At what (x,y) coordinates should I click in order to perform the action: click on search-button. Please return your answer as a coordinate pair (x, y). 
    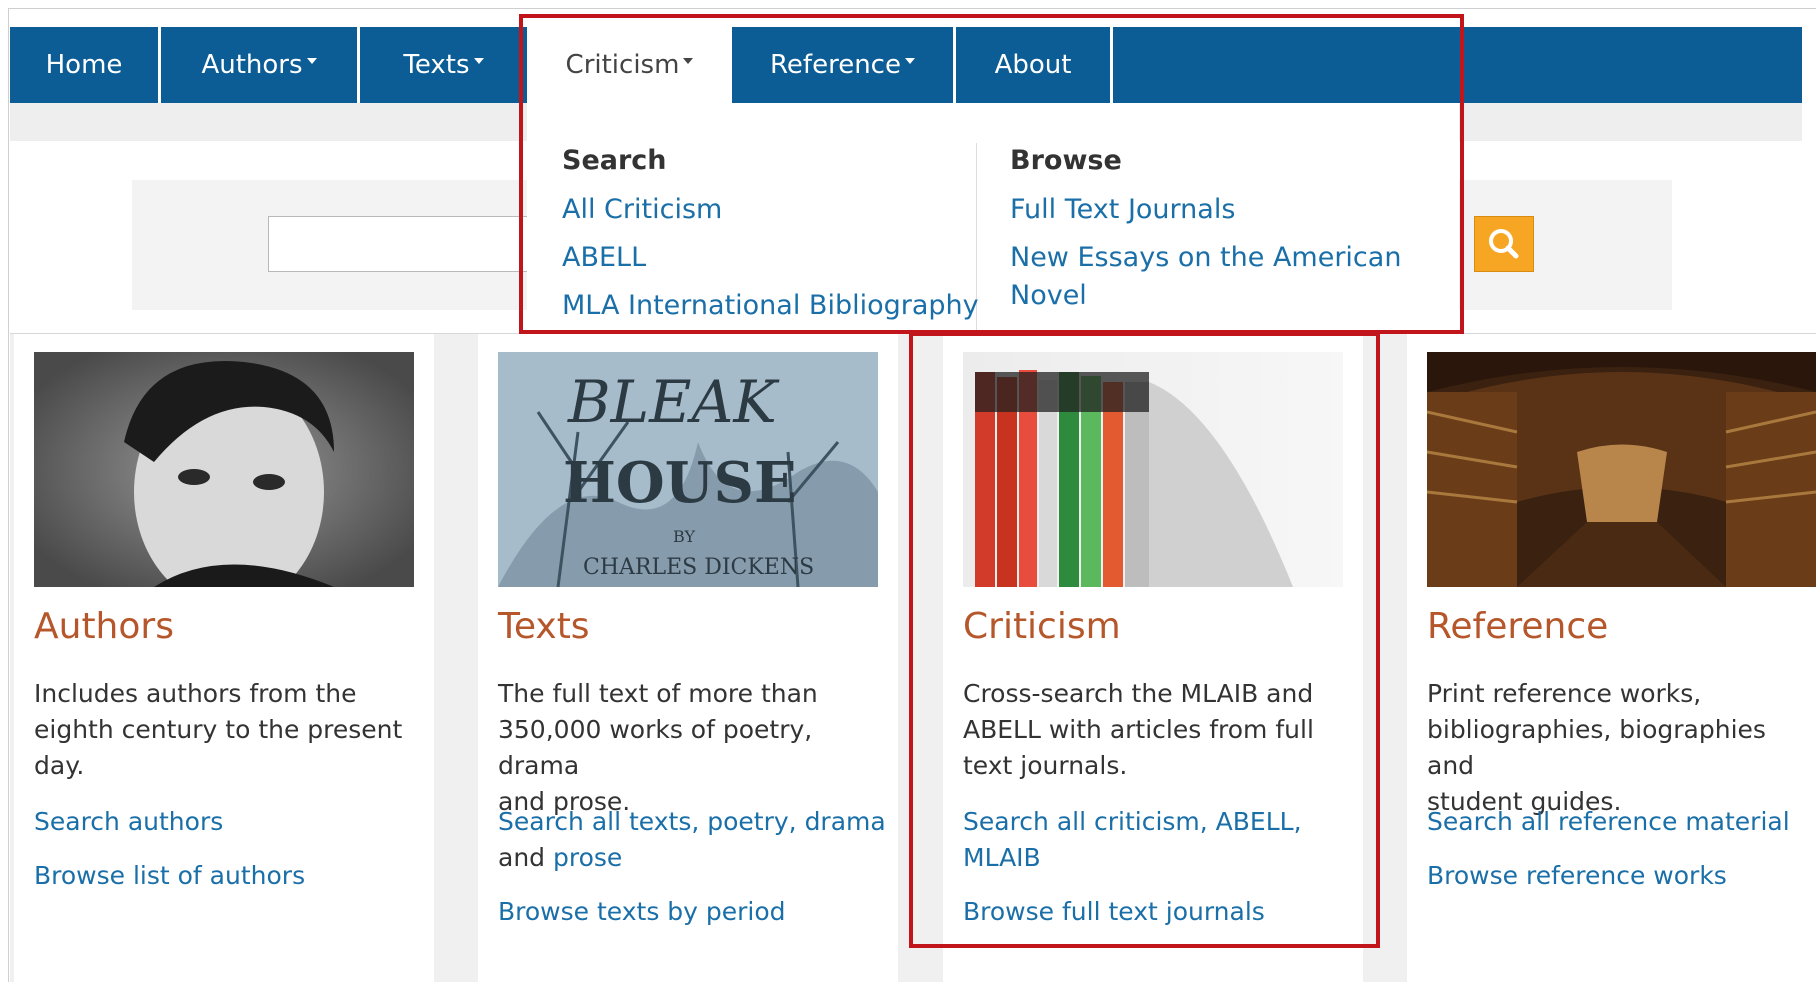
    Looking at the image, I should click on (1504, 244).